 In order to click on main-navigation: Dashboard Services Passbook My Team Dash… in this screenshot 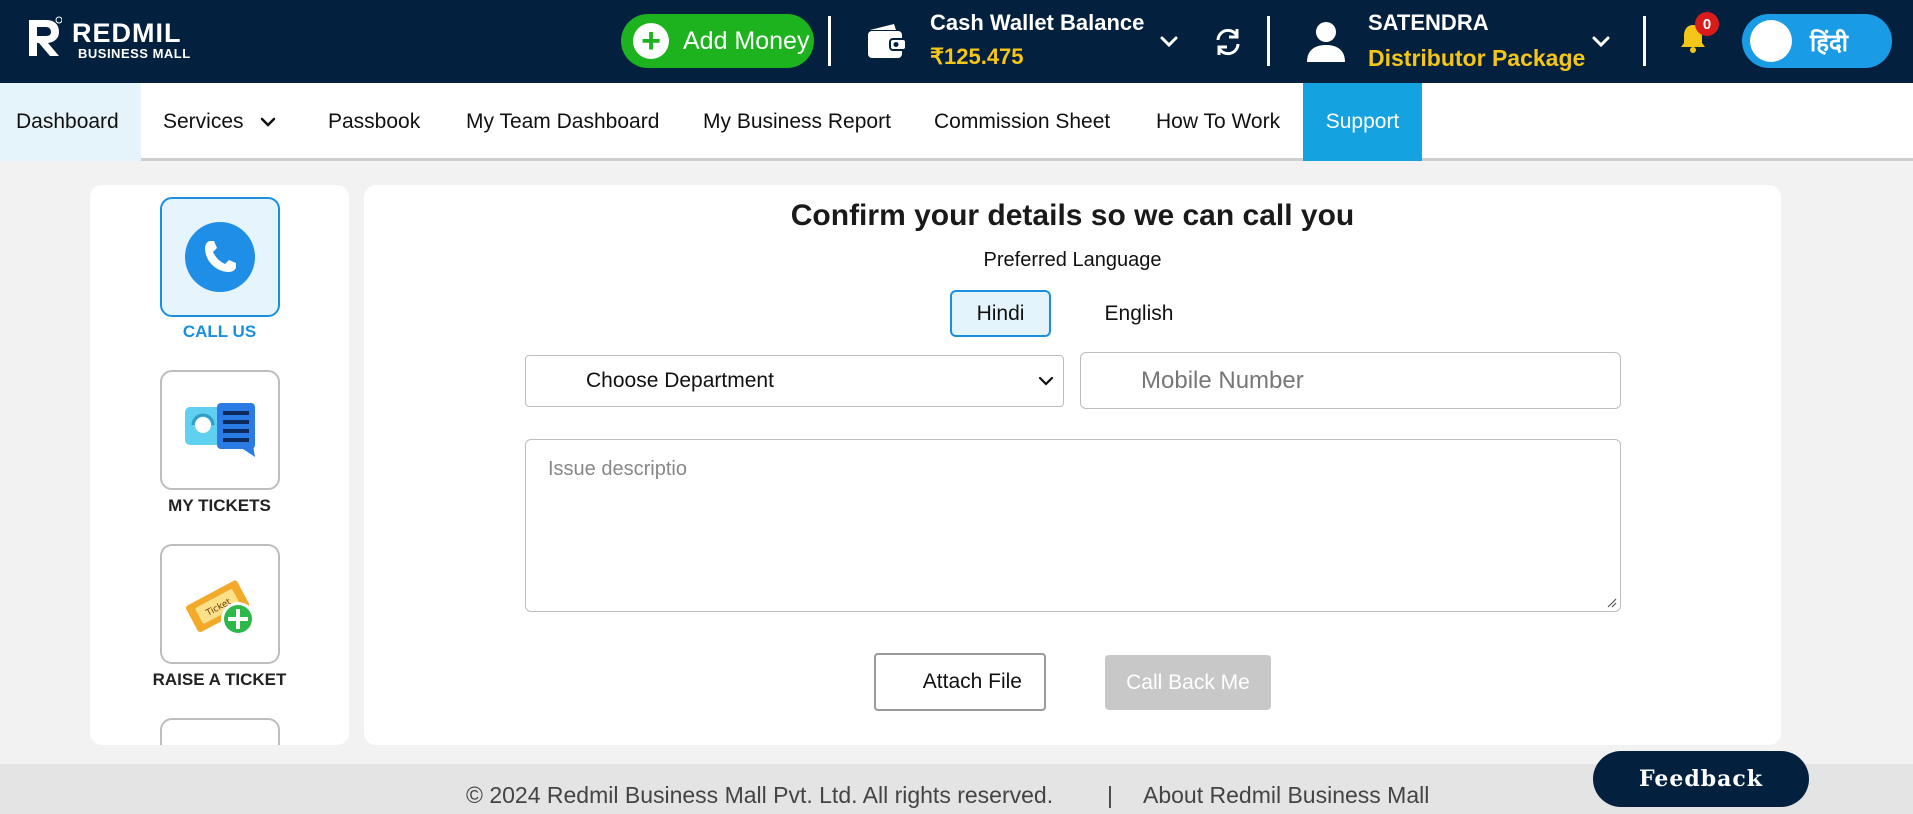, I will do `click(956, 122)`.